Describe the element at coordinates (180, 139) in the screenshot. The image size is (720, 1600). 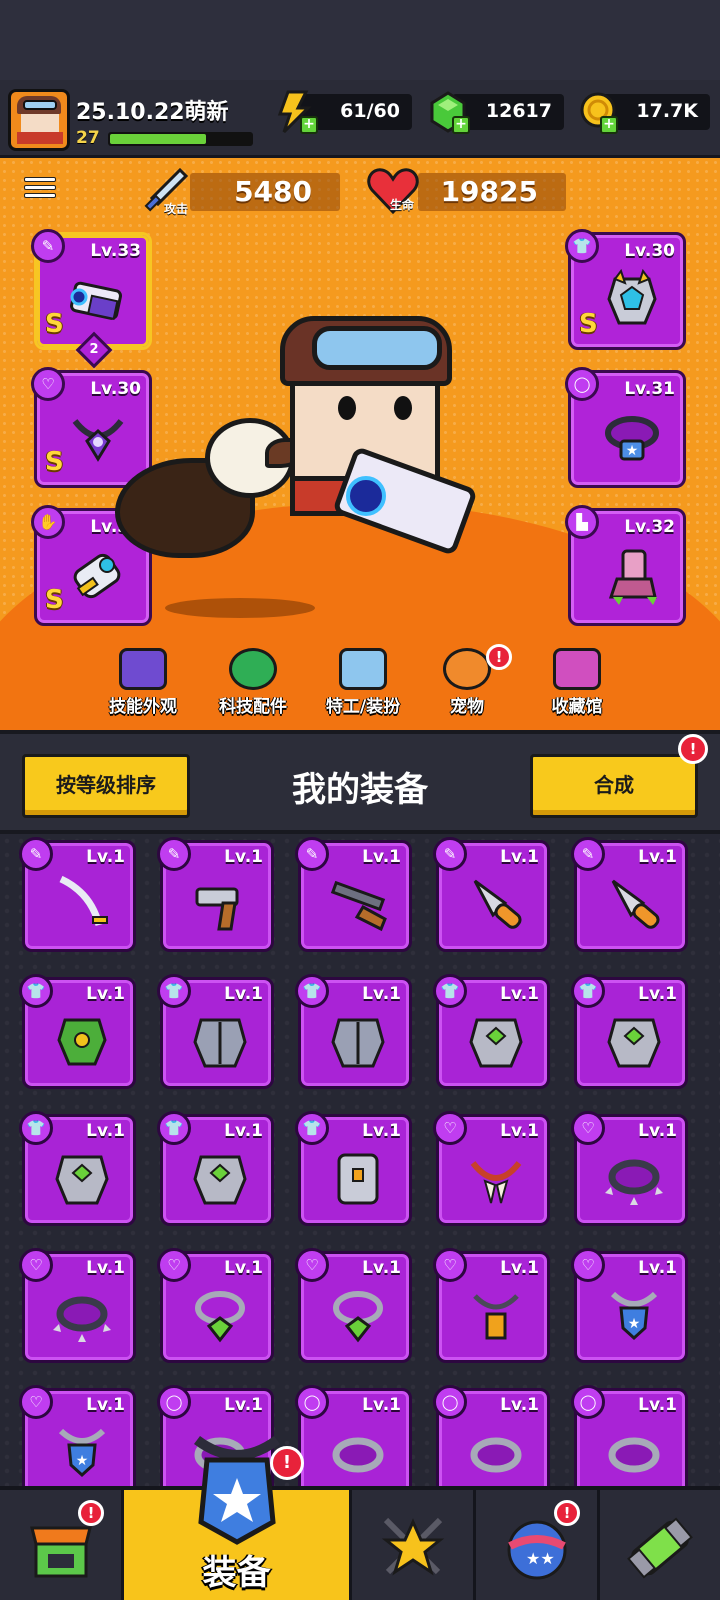
I see `xp-bar` at that location.